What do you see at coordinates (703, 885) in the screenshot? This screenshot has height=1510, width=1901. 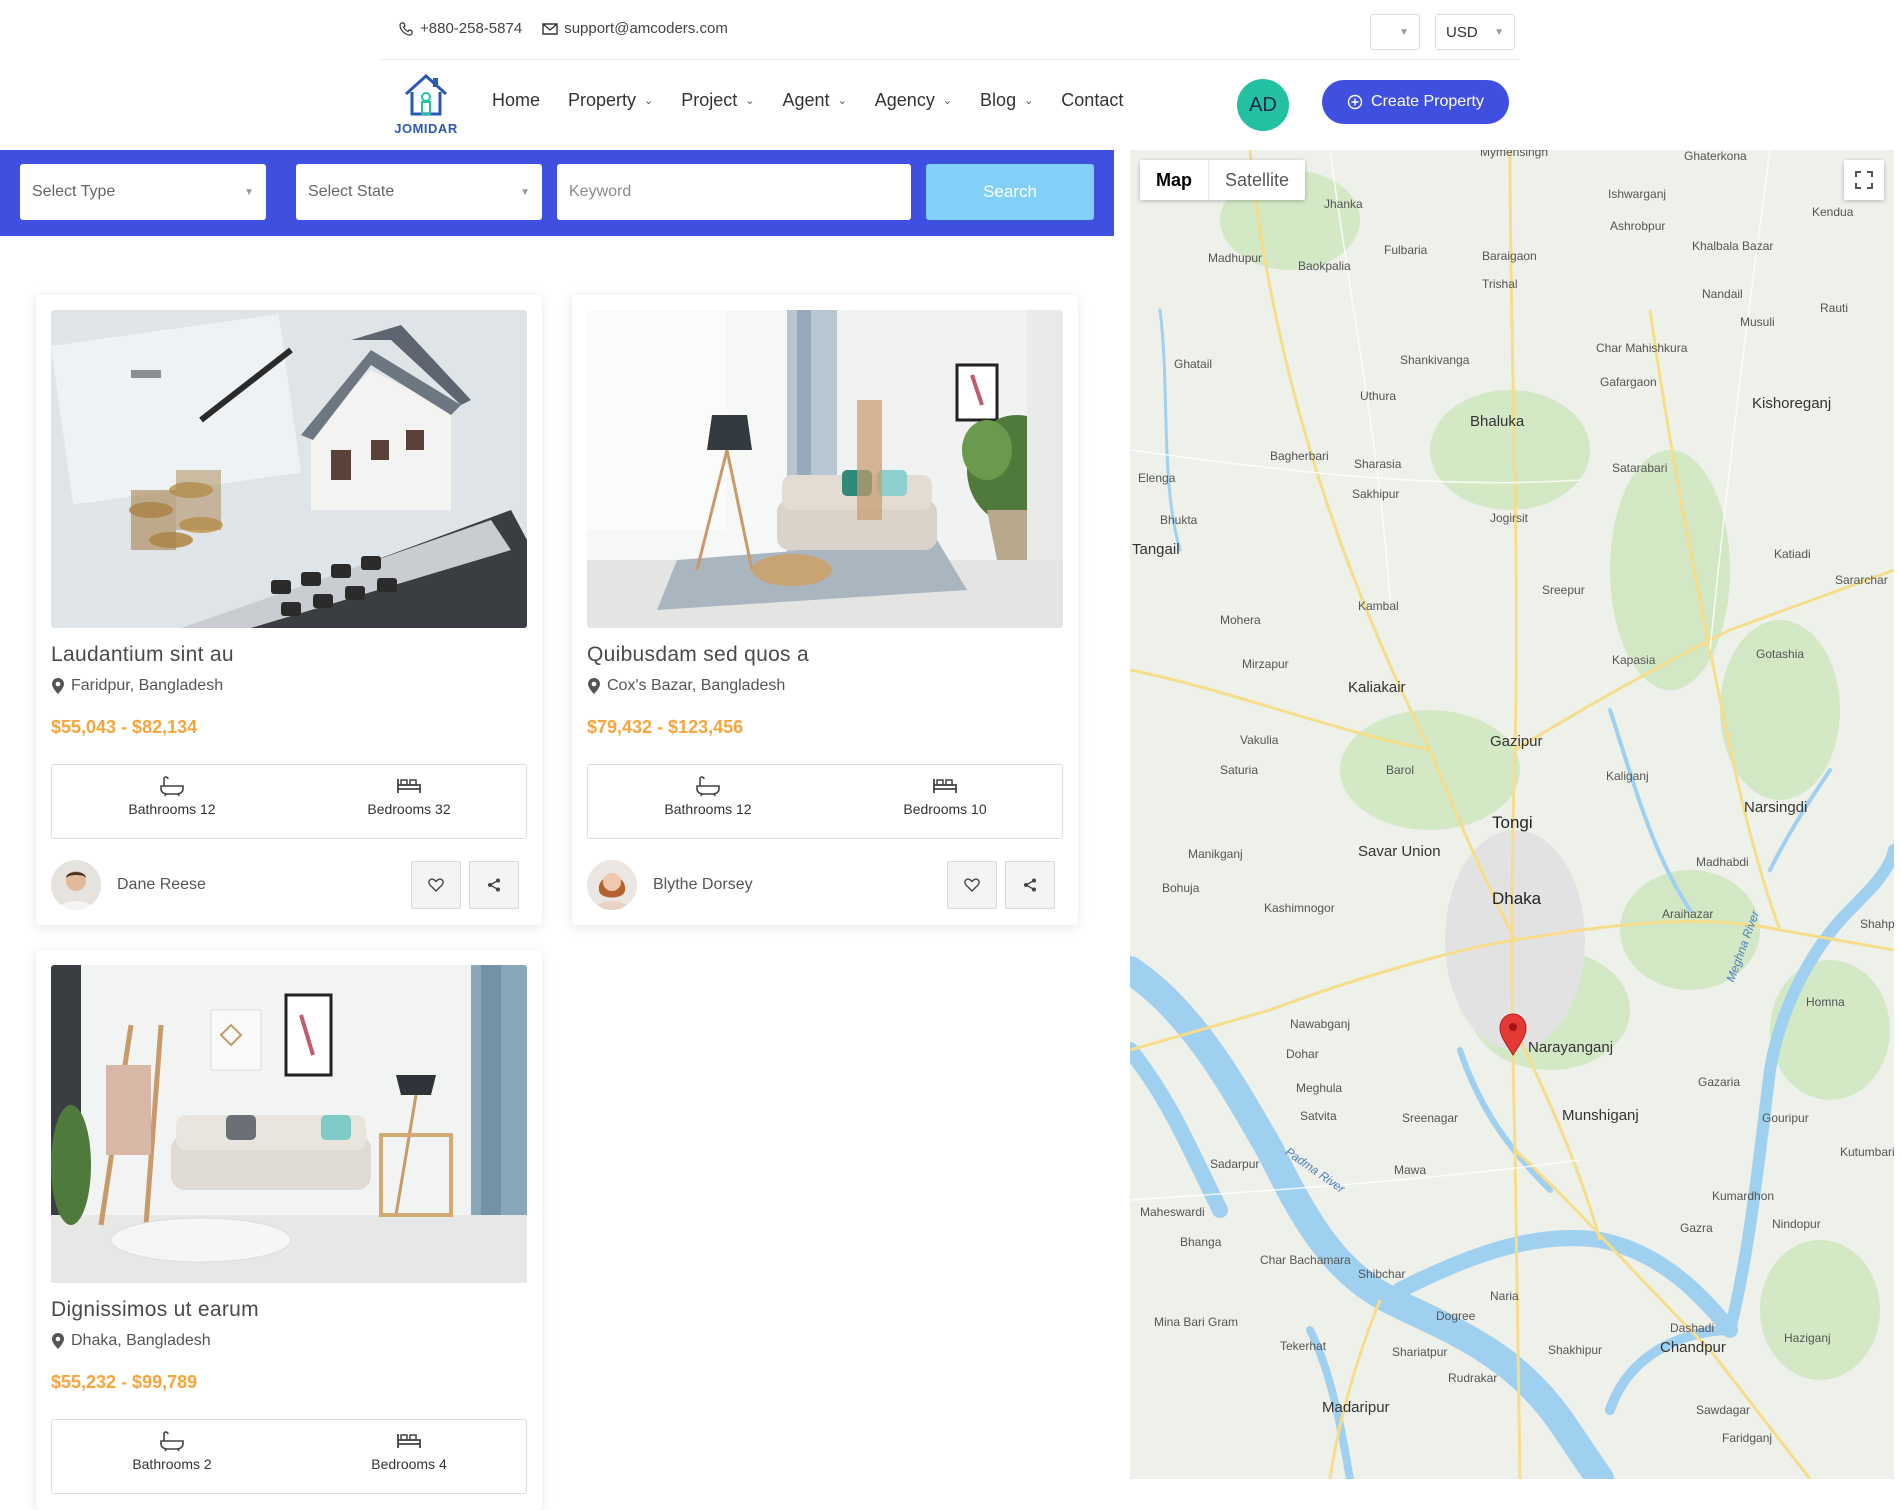 I see `agent-name: Blythe Dorsey` at bounding box center [703, 885].